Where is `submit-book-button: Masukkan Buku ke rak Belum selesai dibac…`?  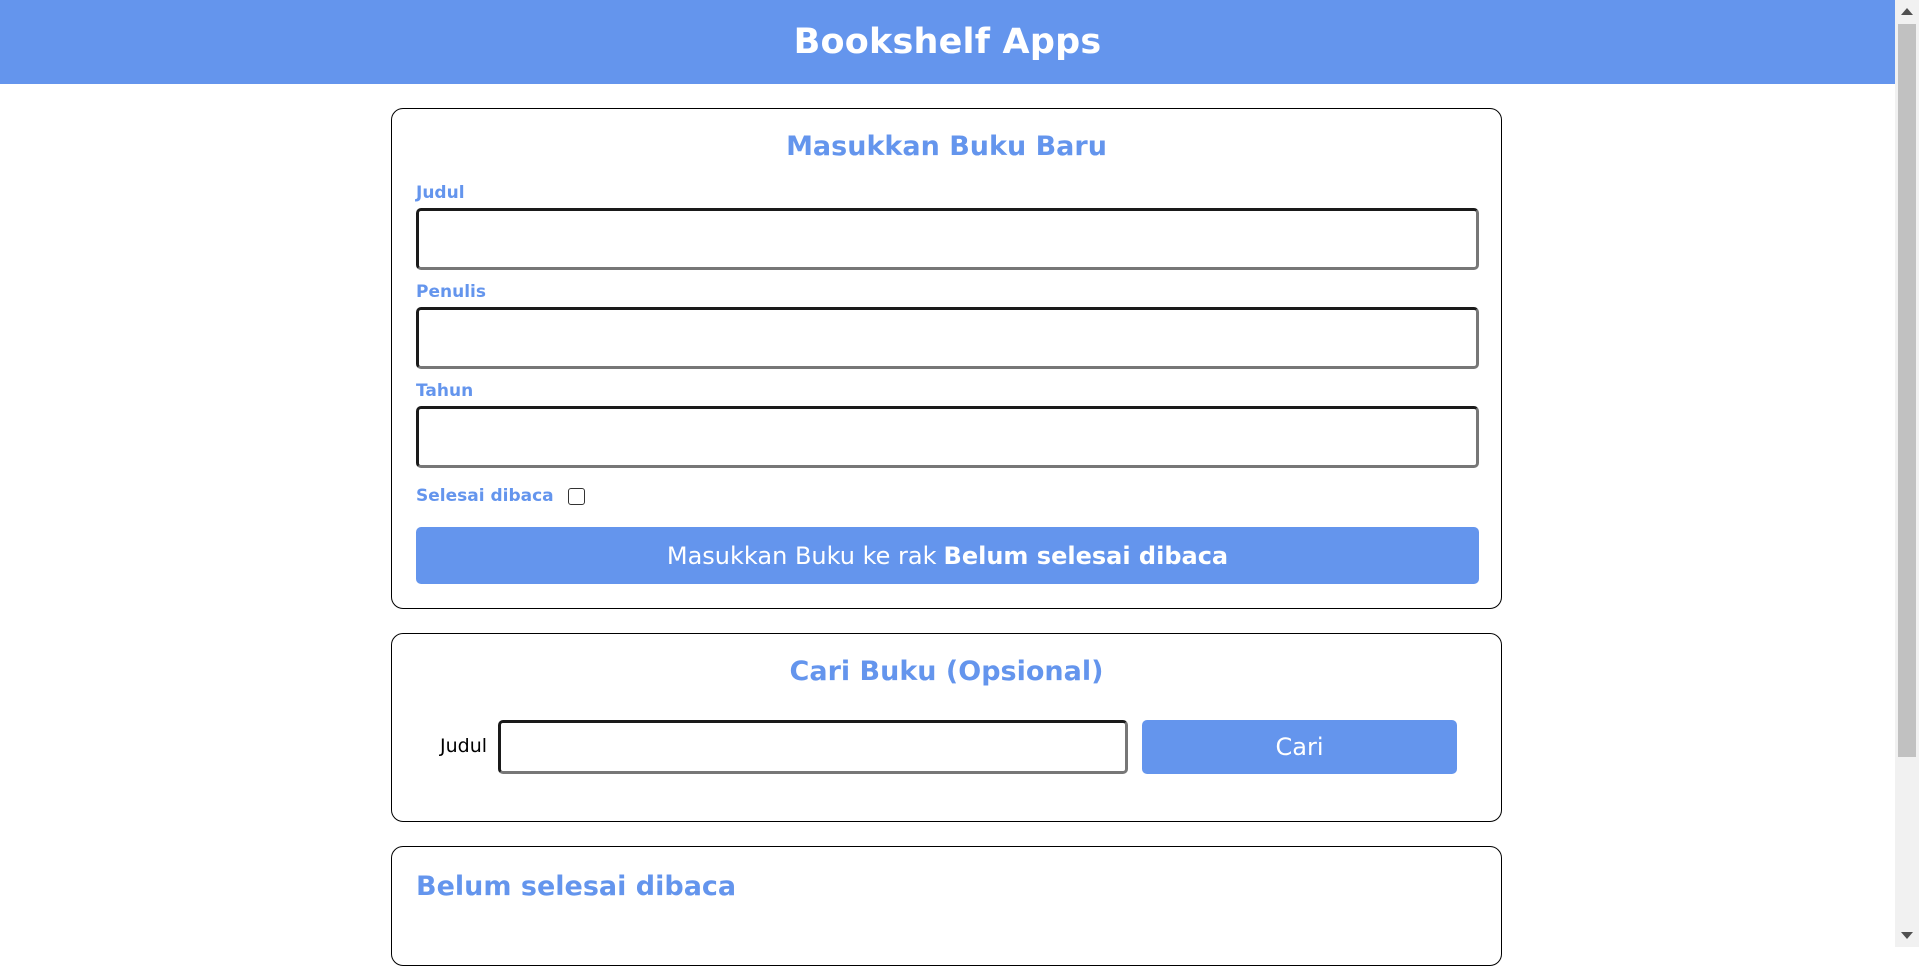 submit-book-button: Masukkan Buku ke rak Belum selesai dibac… is located at coordinates (947, 555).